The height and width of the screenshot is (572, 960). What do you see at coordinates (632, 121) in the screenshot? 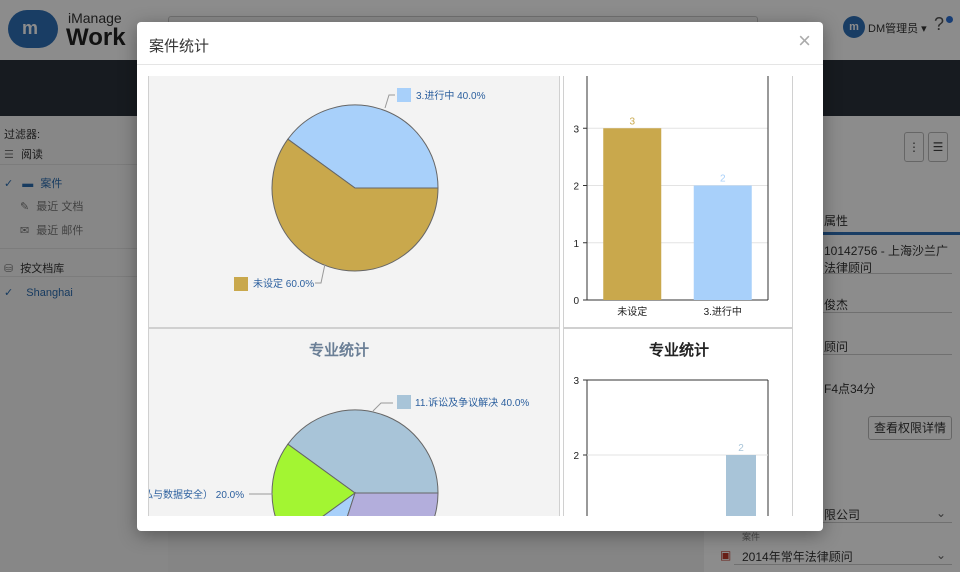
I see `bar-value-label: 3` at bounding box center [632, 121].